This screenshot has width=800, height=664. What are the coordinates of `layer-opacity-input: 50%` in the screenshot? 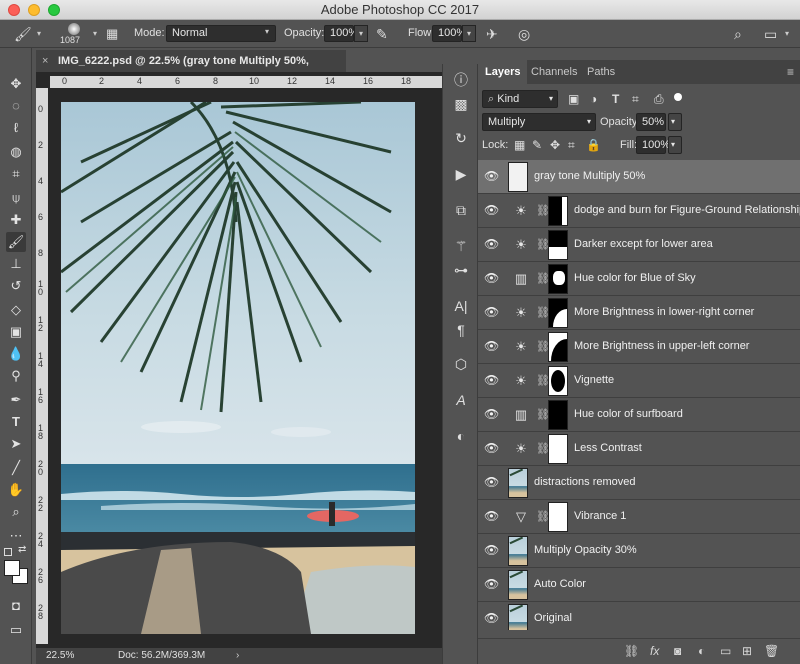 It's located at (651, 122).